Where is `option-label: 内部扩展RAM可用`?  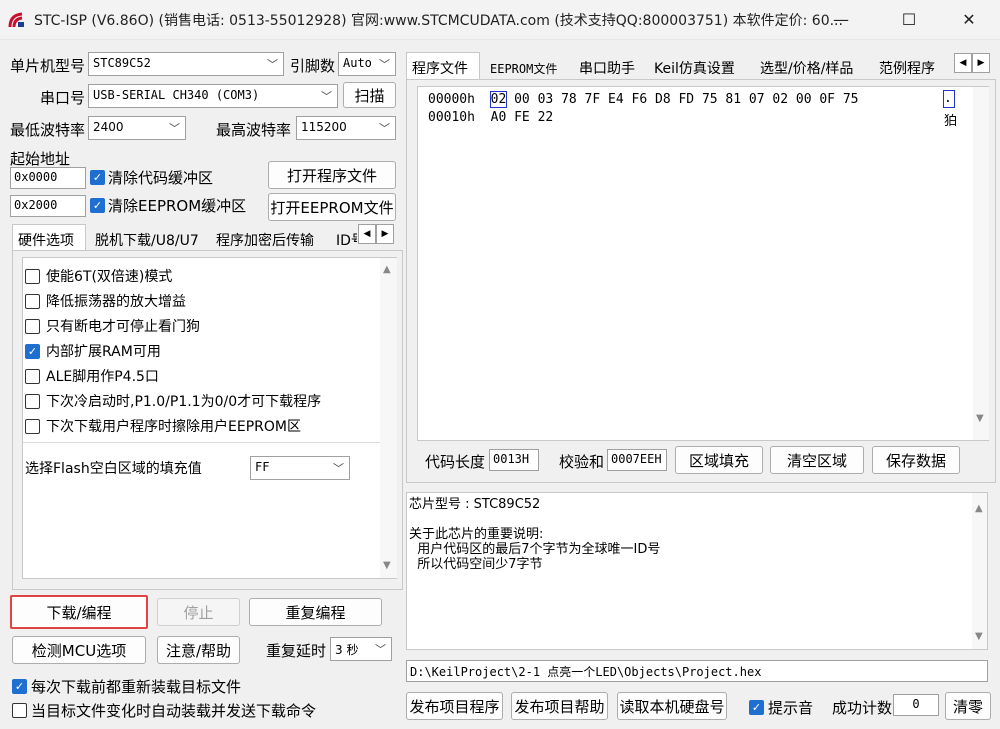
option-label: 内部扩展RAM可用 is located at coordinates (103, 352).